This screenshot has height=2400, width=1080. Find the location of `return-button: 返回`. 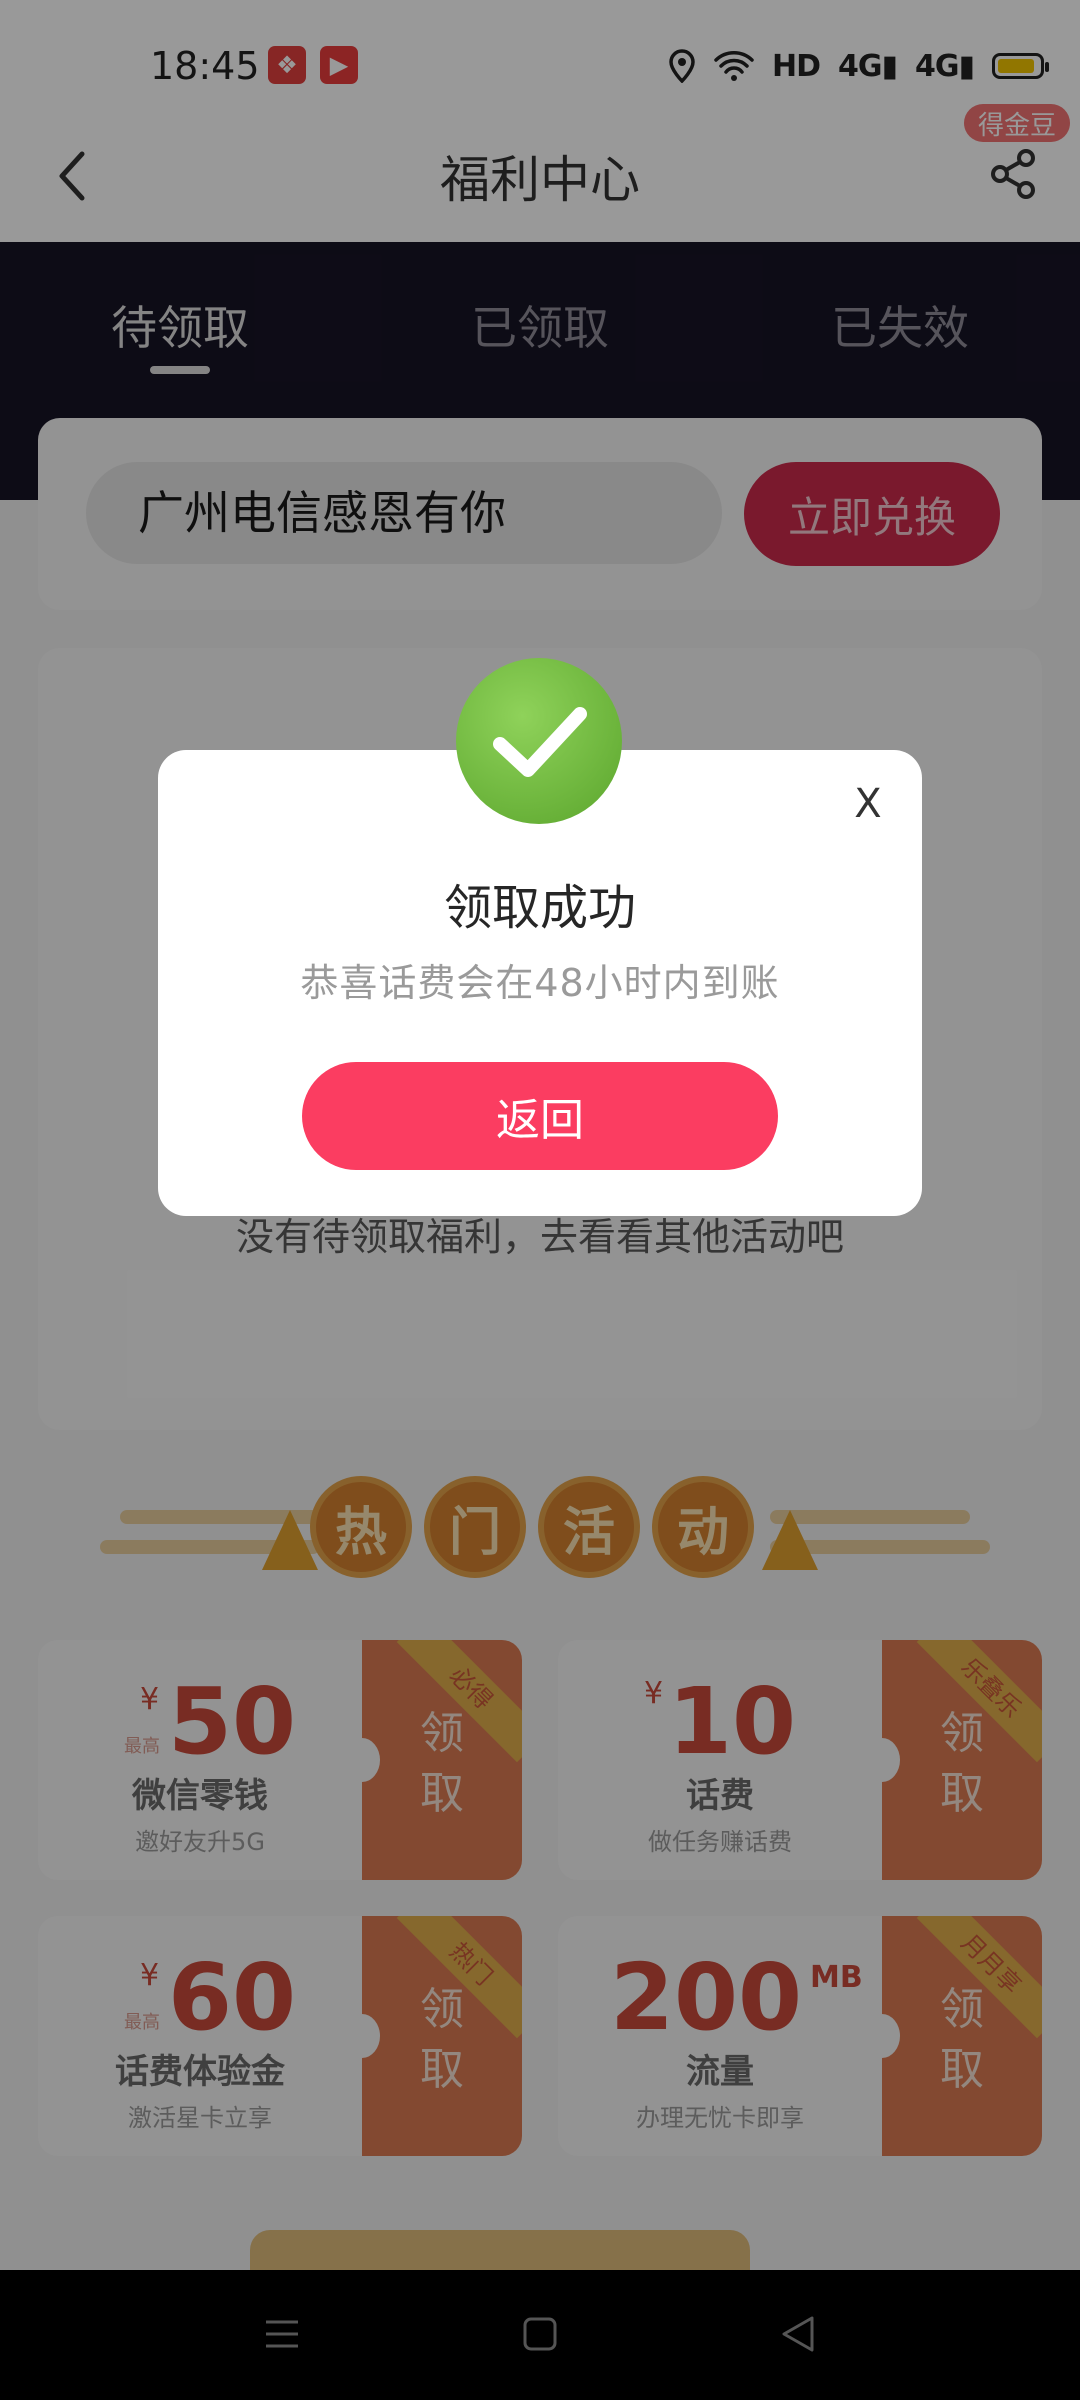

return-button: 返回 is located at coordinates (540, 1116).